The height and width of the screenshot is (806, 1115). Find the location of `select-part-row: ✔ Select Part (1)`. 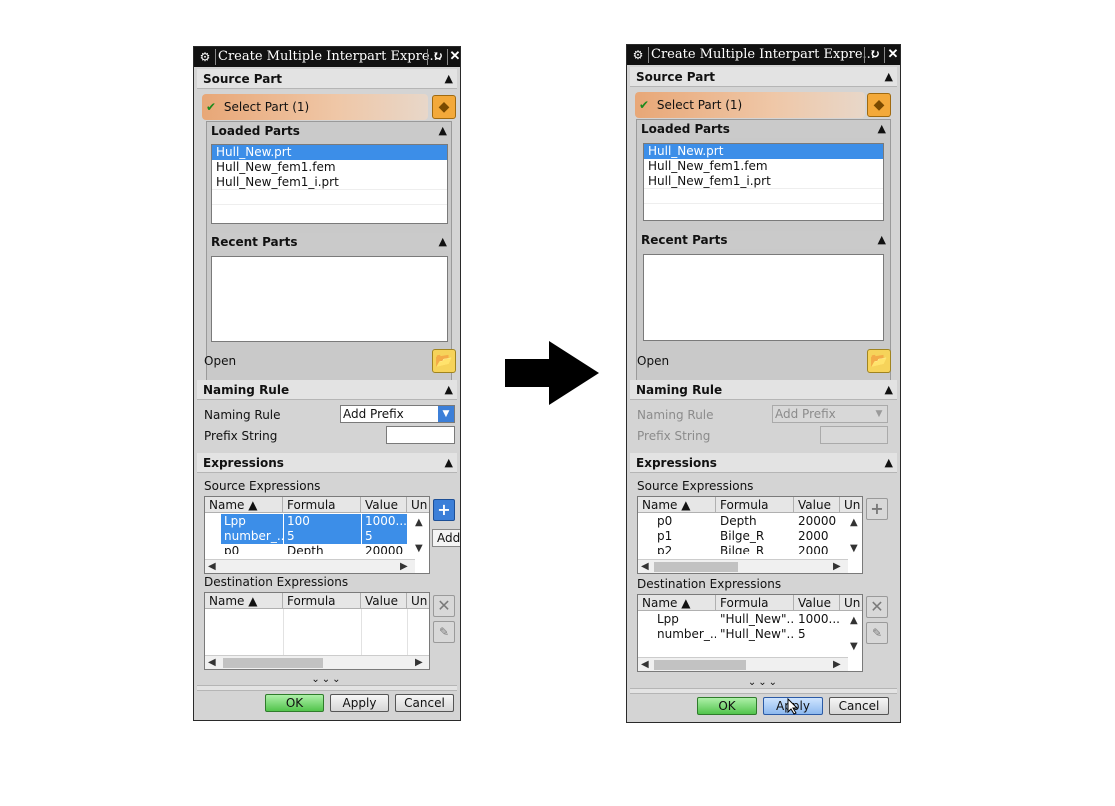

select-part-row: ✔ Select Part (1) is located at coordinates (750, 105).